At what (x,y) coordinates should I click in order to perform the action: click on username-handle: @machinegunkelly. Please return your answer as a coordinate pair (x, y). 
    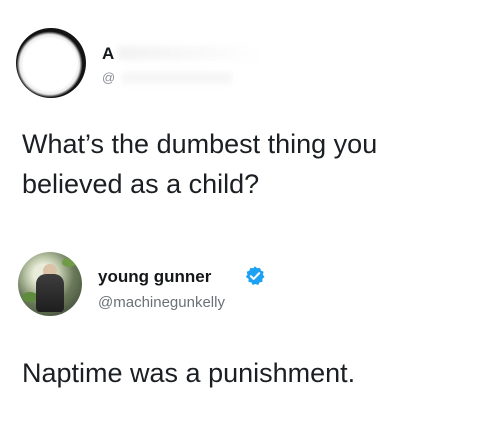
    Looking at the image, I should click on (161, 302).